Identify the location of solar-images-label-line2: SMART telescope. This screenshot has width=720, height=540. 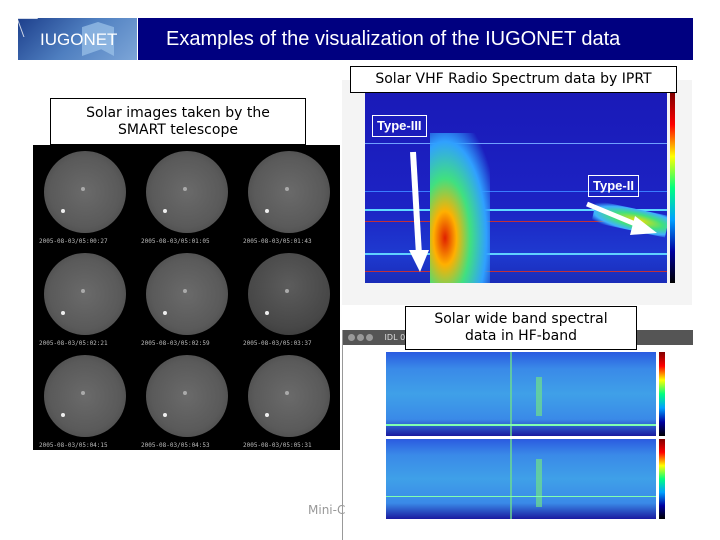
(178, 130).